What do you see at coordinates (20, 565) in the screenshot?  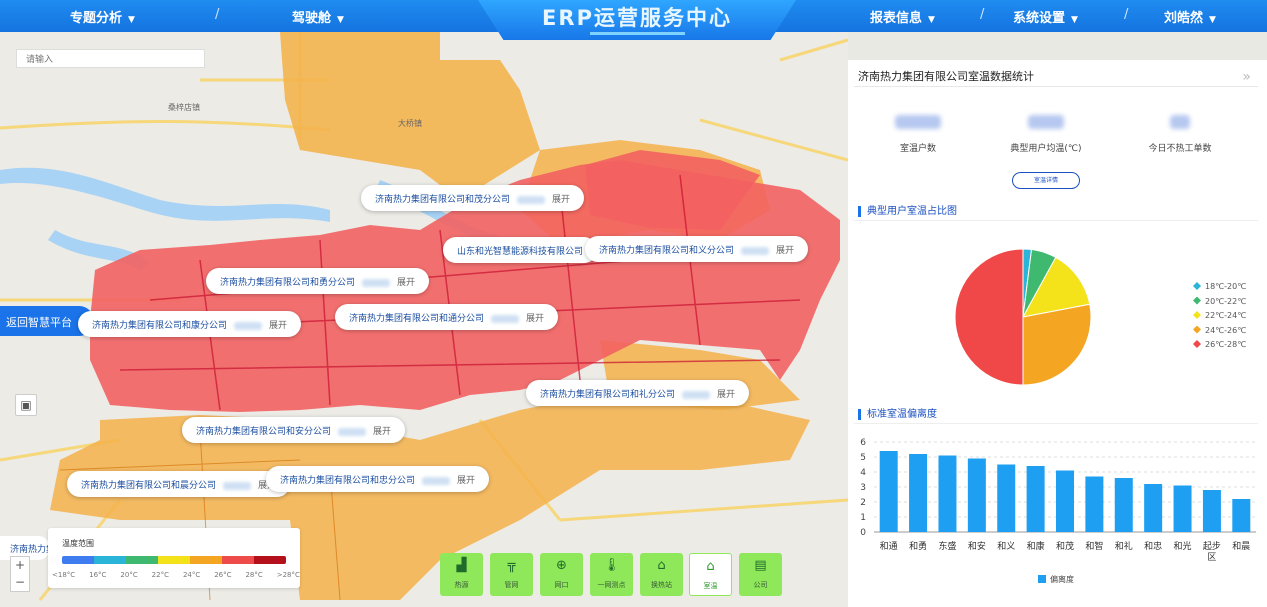 I see `zoom-in-button: +` at bounding box center [20, 565].